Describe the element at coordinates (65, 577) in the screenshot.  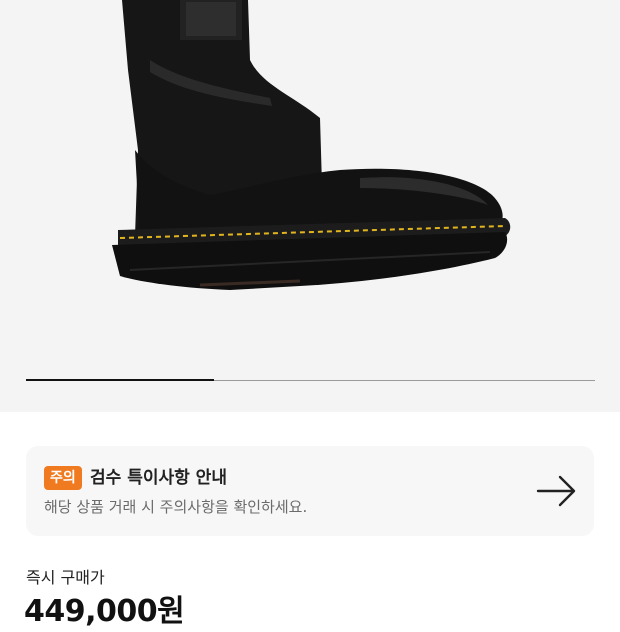
I see `instant-buy-price-label: 즉시 구매가` at that location.